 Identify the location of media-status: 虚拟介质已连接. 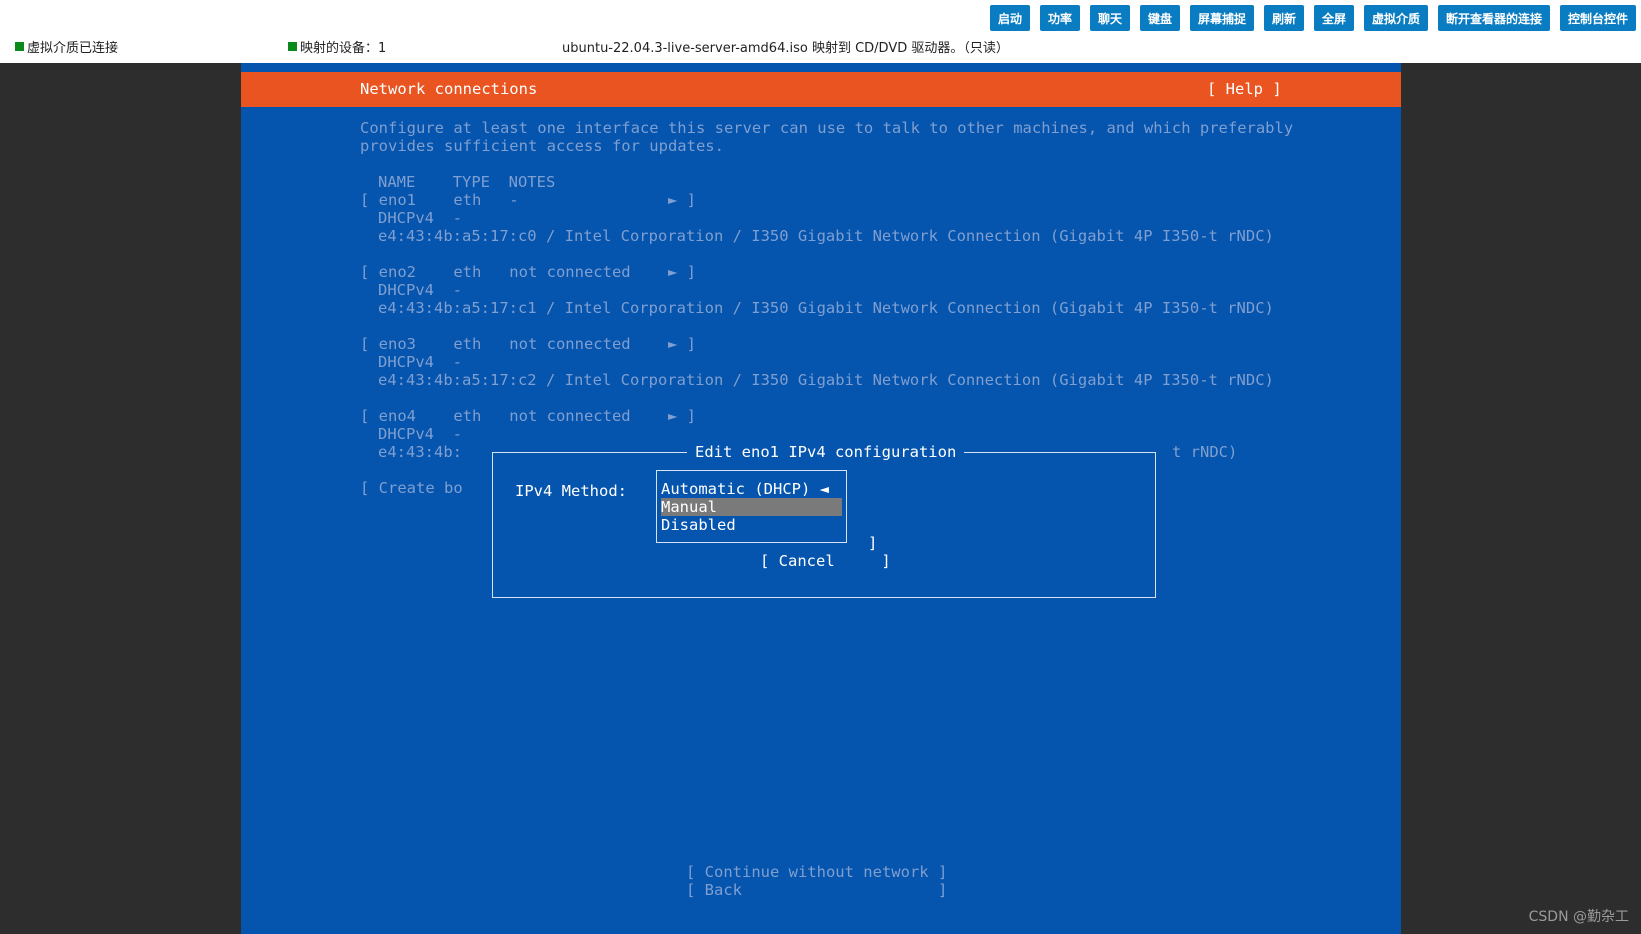
(66, 46).